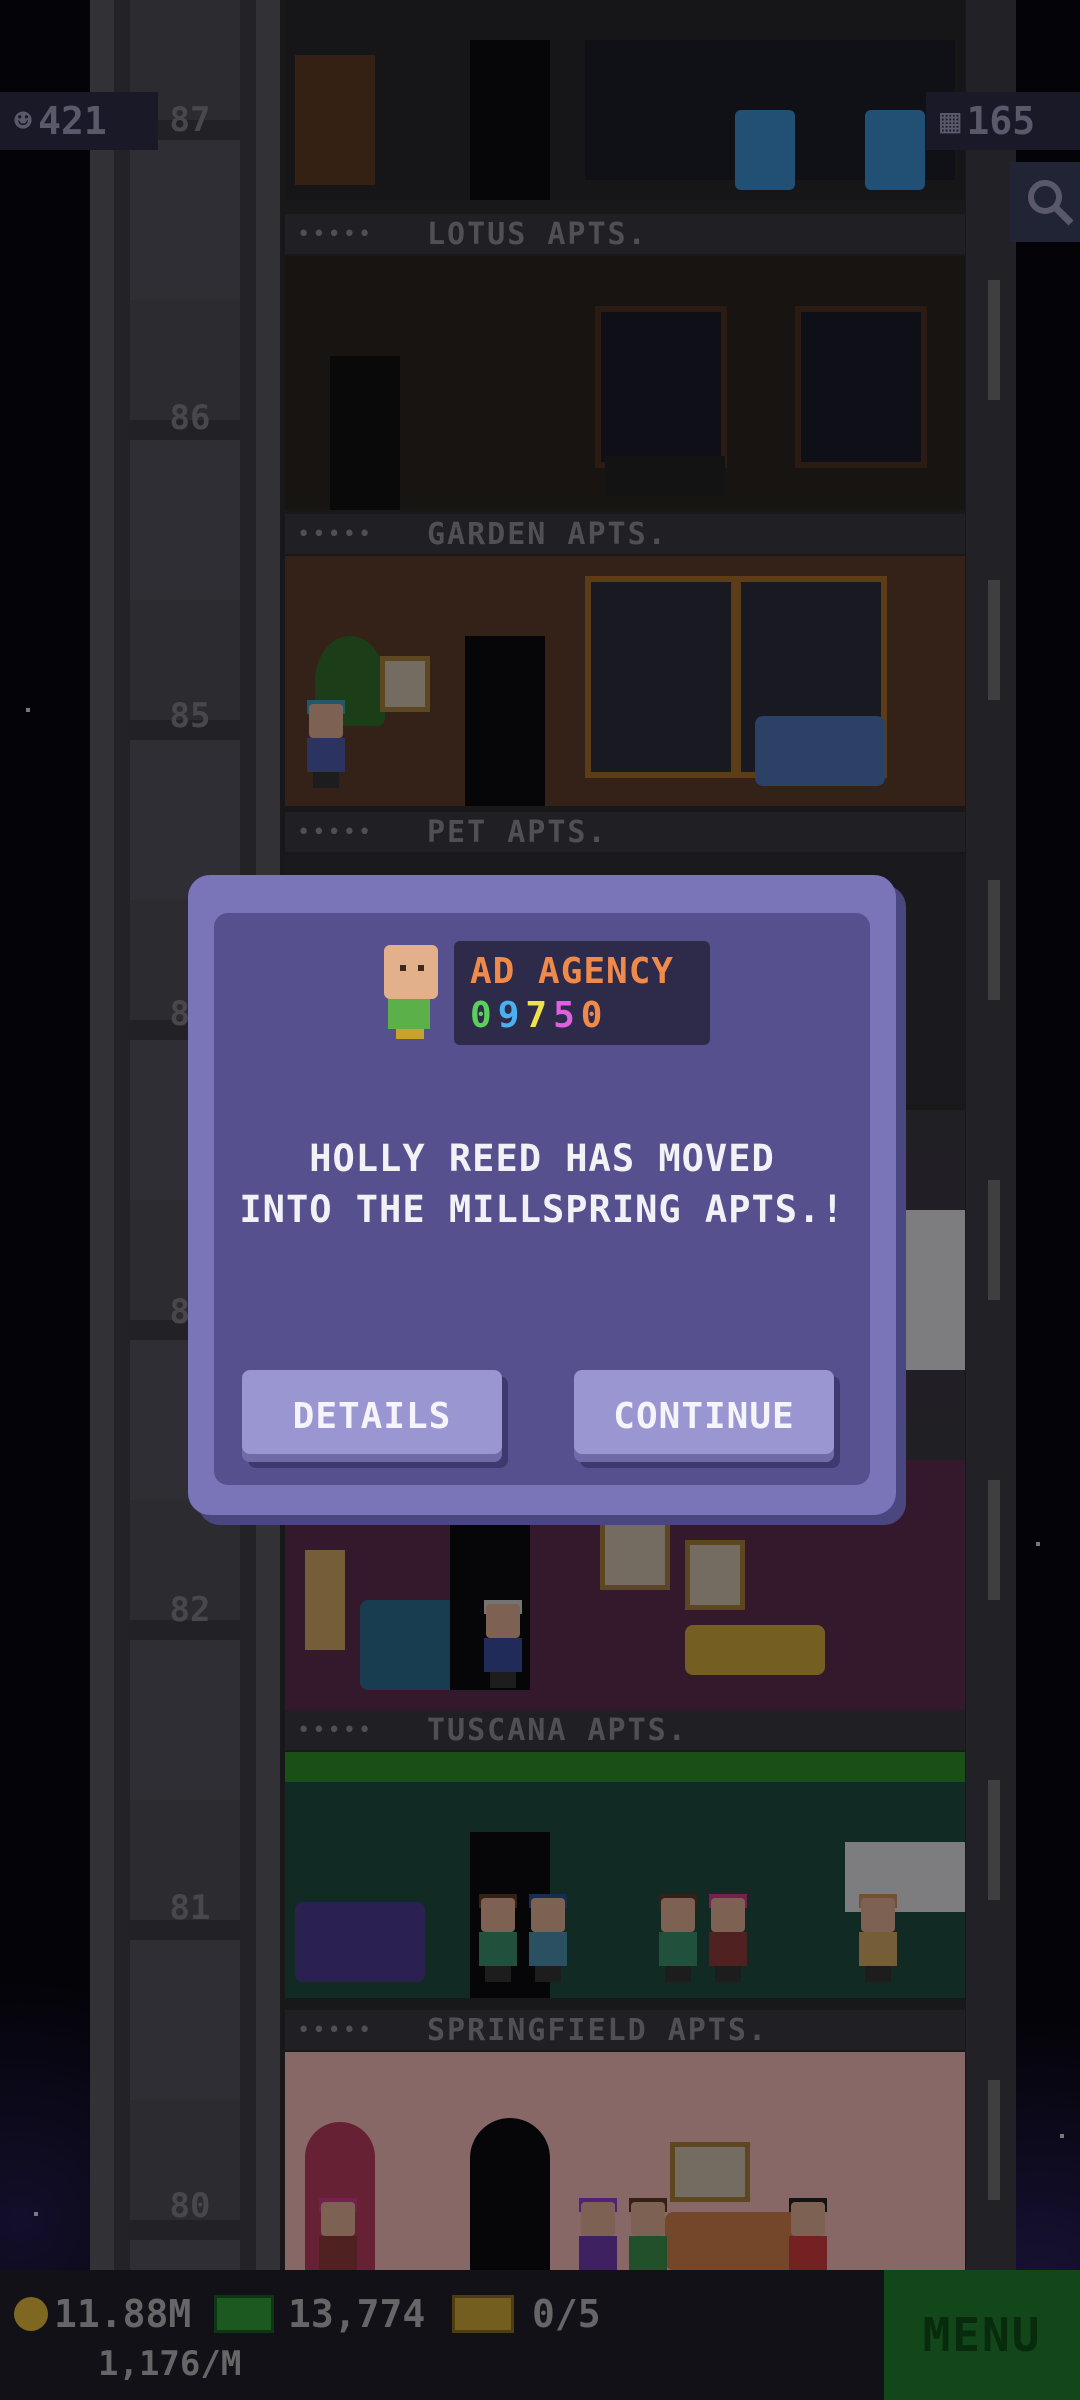 Image resolution: width=1080 pixels, height=2400 pixels. Describe the element at coordinates (511, 1015) in the screenshot. I see `code-digit: 9` at that location.